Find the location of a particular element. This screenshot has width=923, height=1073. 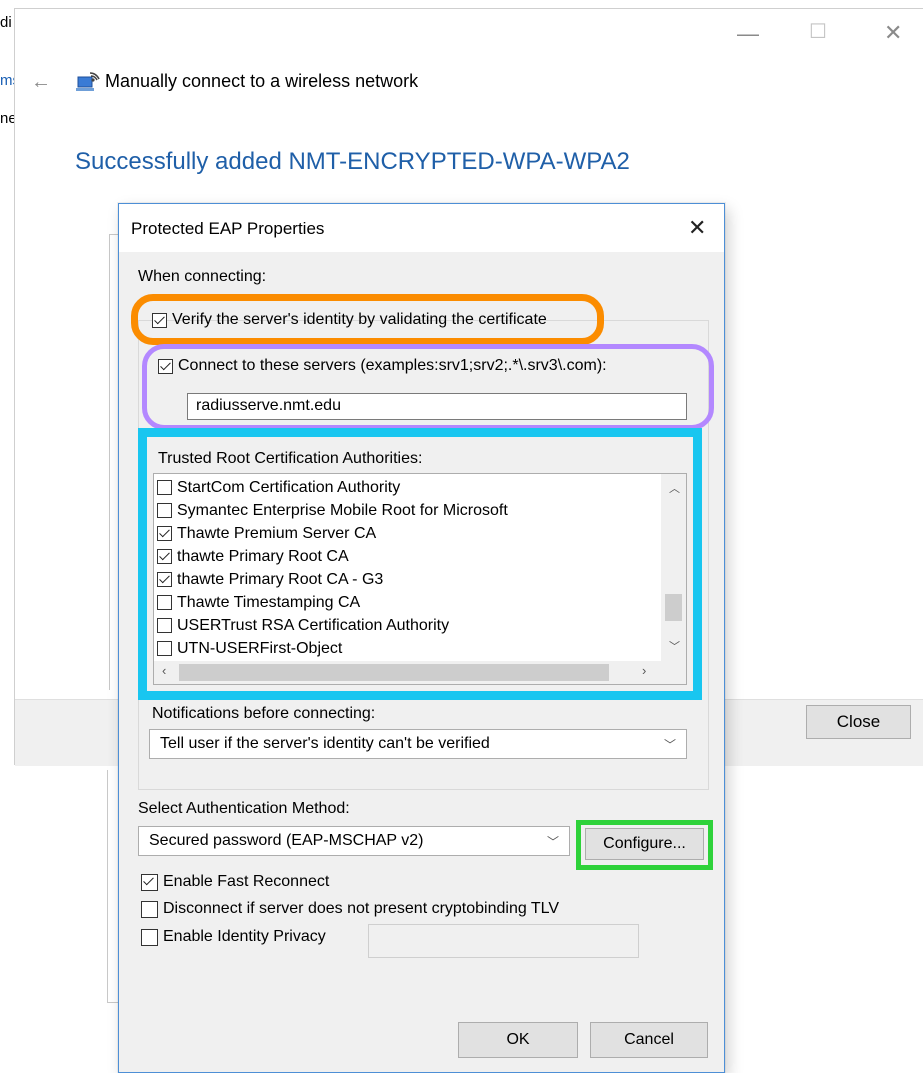

fast-reconnect-option: Enable Fast Reconnect is located at coordinates (235, 882).